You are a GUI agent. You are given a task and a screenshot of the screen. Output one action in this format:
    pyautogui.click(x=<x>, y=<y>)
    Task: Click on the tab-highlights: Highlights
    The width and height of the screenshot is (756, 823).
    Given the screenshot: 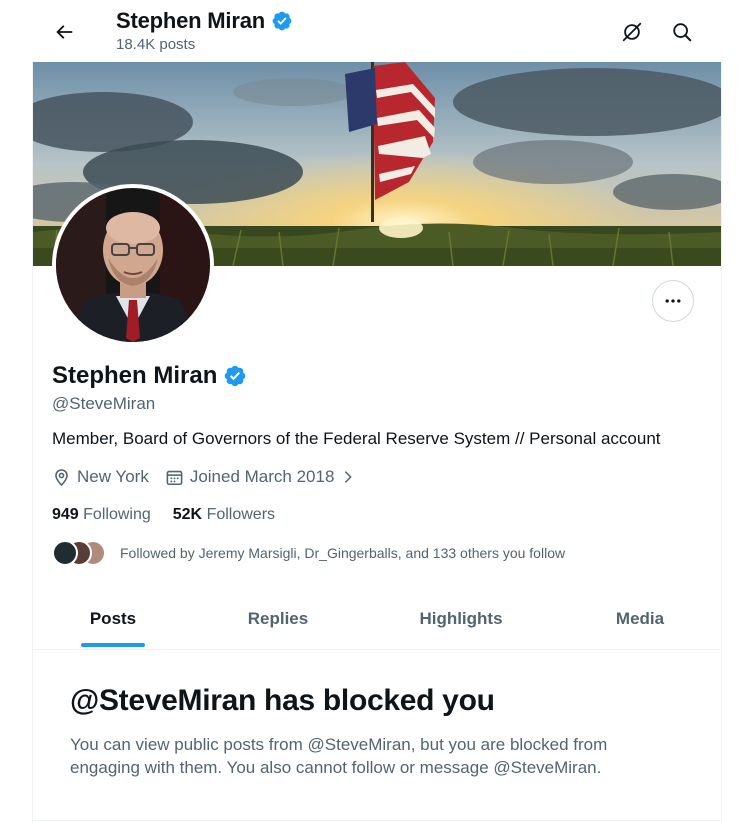 What is the action you would take?
    pyautogui.click(x=461, y=618)
    